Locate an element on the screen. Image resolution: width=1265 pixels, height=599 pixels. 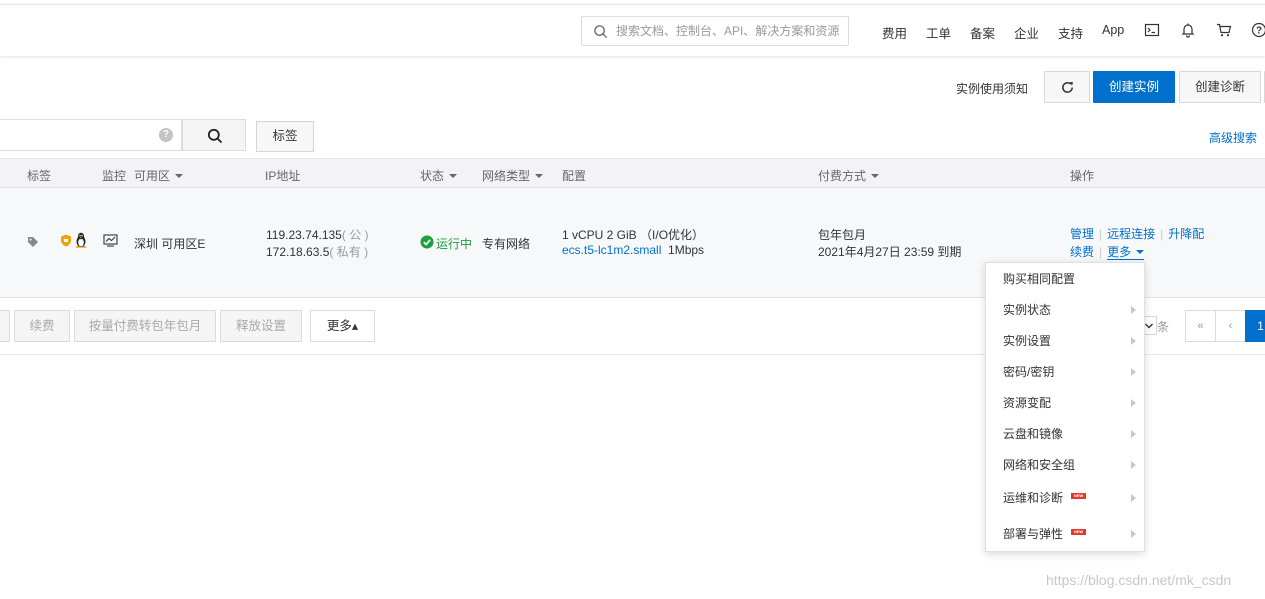
current-page-button: 1 is located at coordinates (1255, 326).